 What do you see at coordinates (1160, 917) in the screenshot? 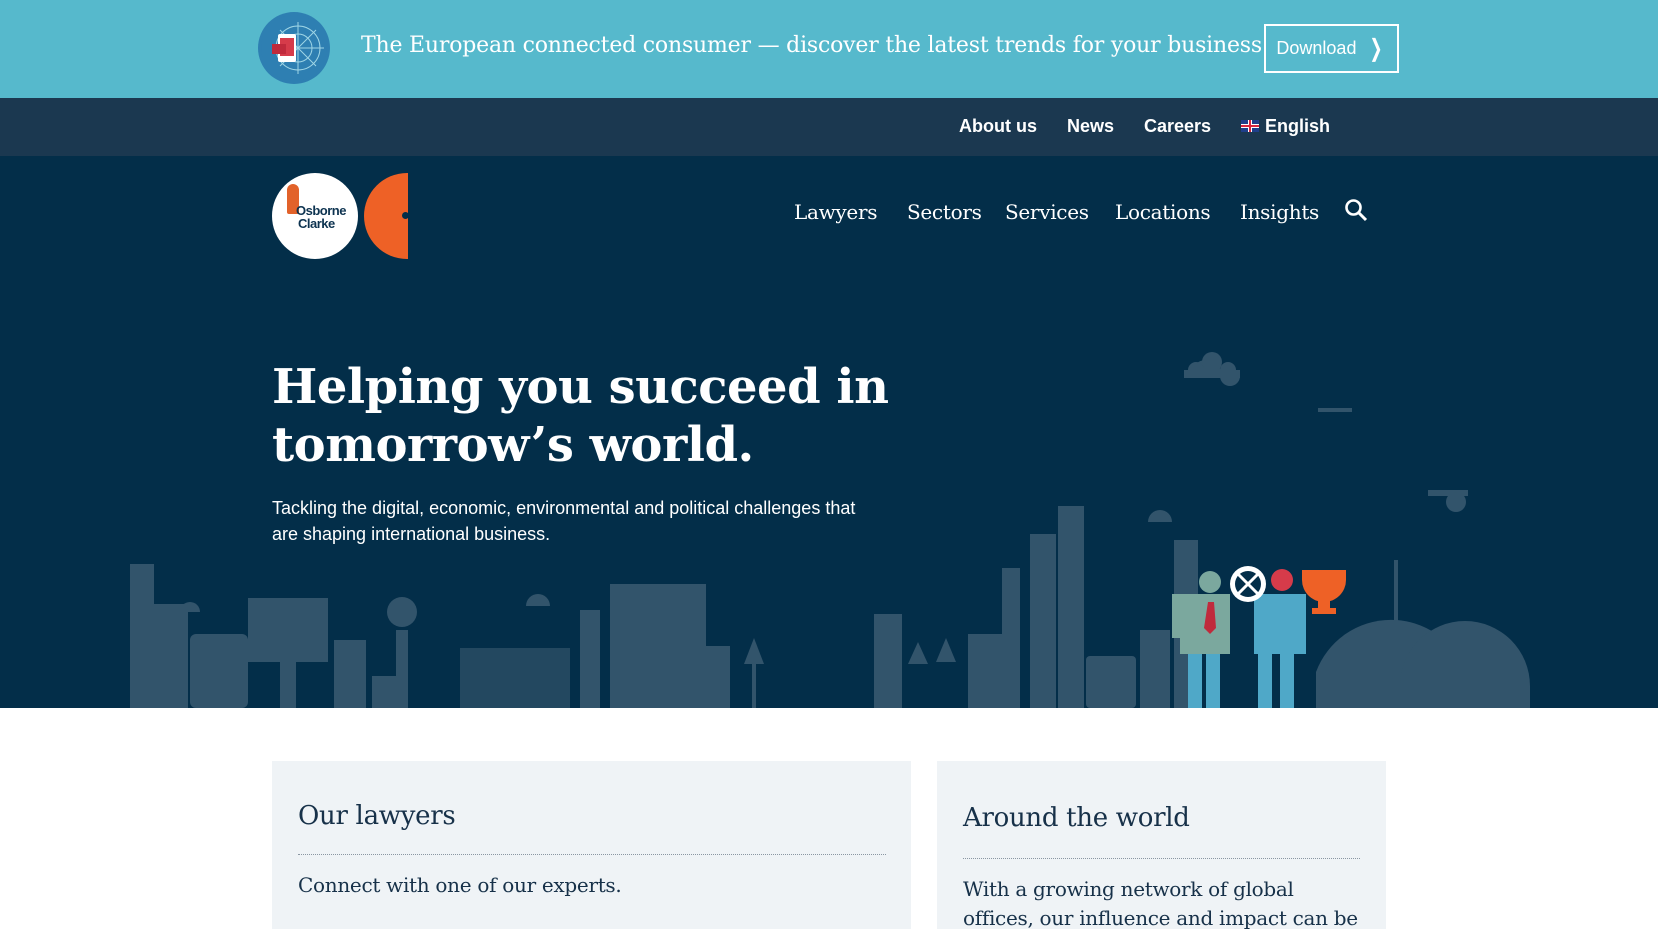
I see `world-card-text-line-2: offices, our influence and impact can be` at bounding box center [1160, 917].